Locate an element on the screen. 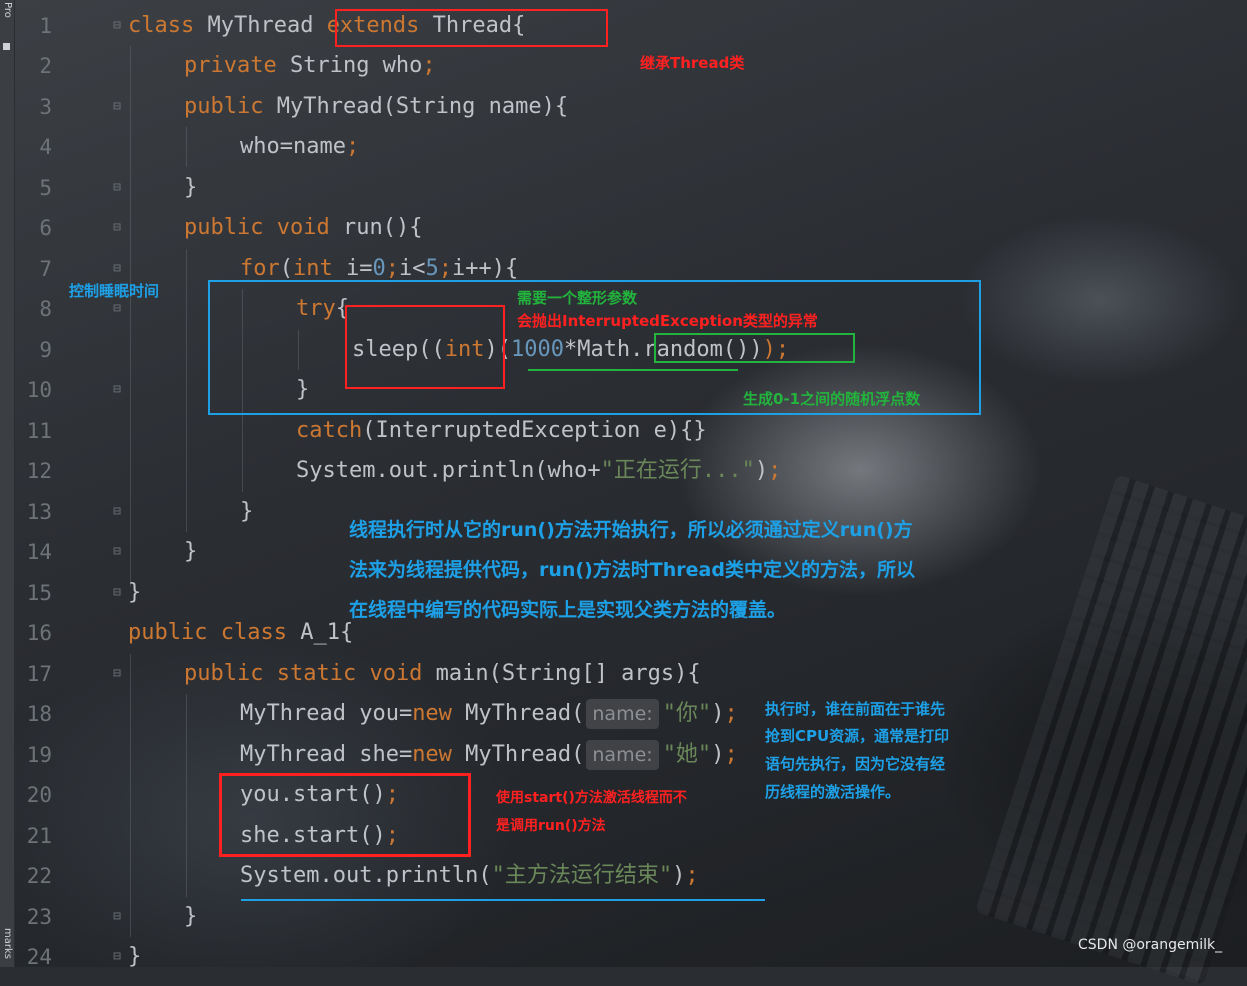  code-text: System.out.println(who+ is located at coordinates (448, 470).